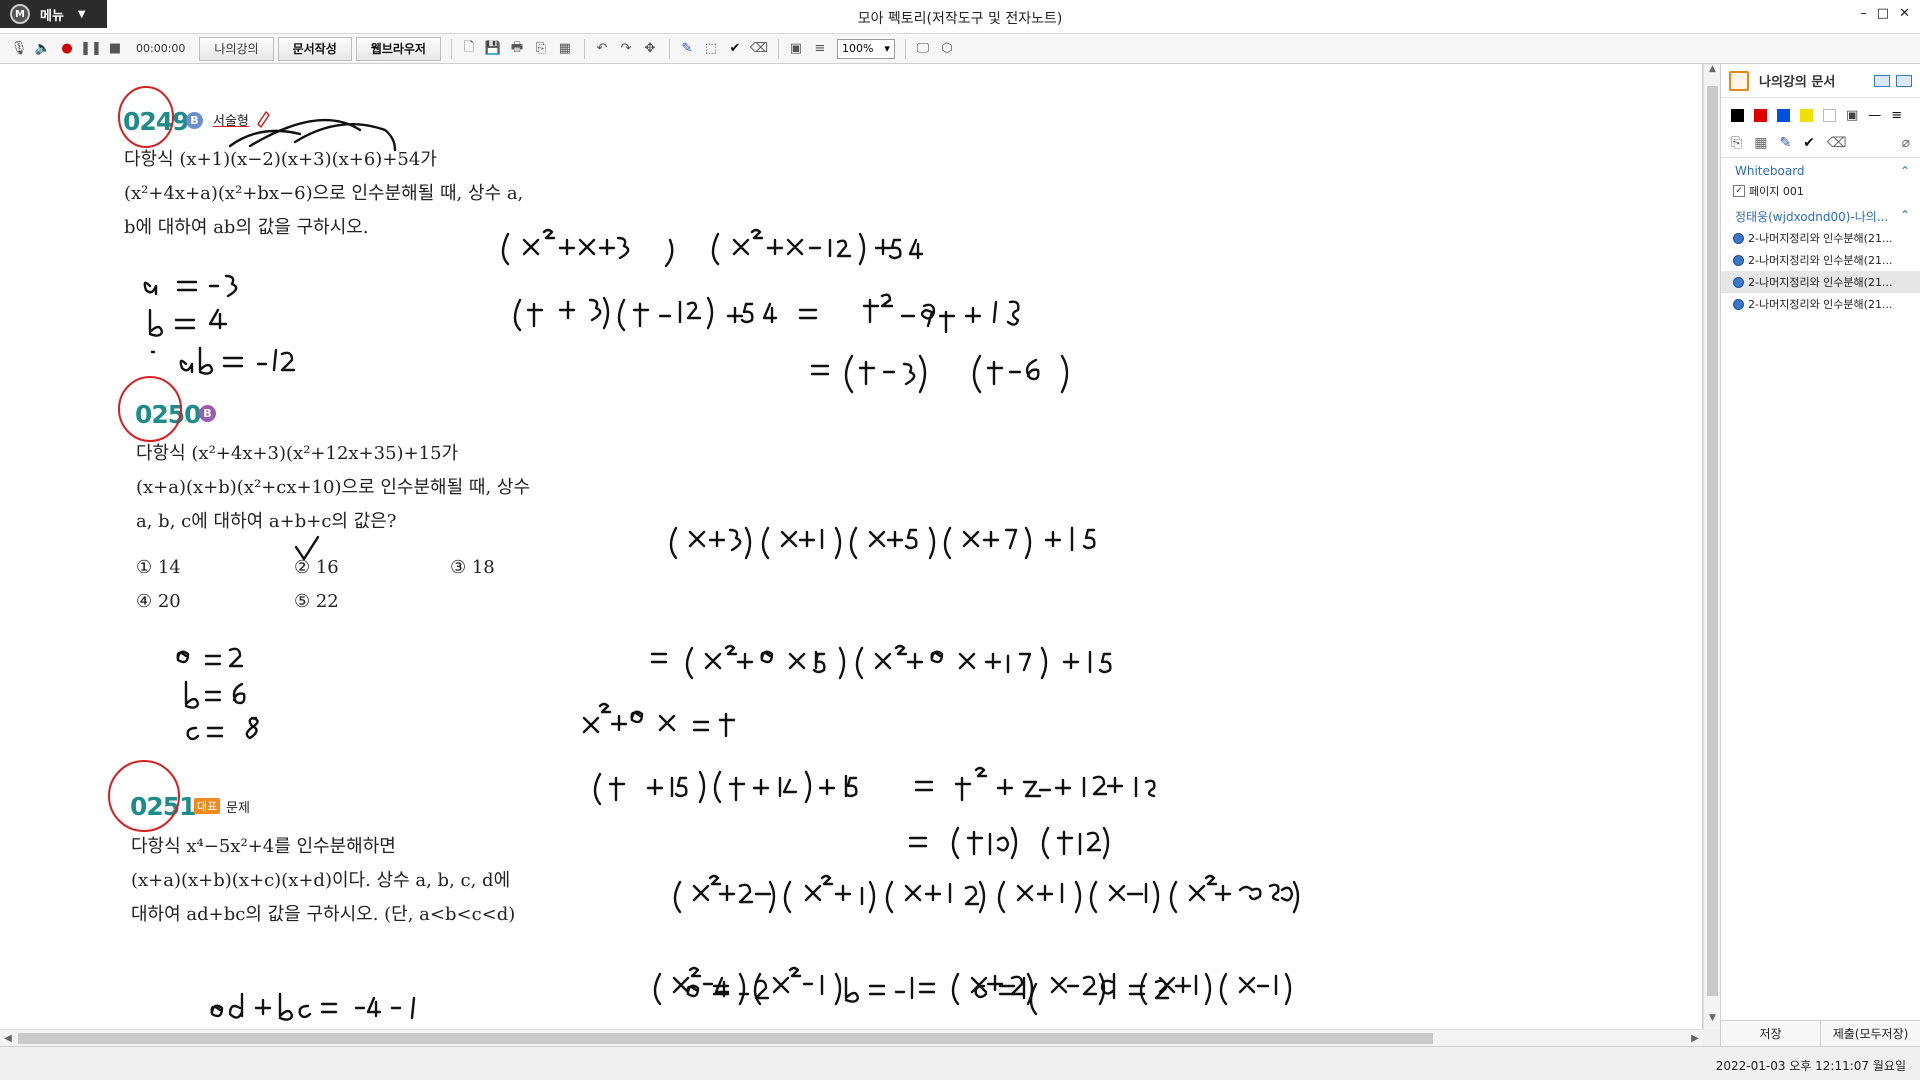 The width and height of the screenshot is (1920, 1080). Describe the element at coordinates (1904, 80) in the screenshot. I see `split-view-icon` at that location.